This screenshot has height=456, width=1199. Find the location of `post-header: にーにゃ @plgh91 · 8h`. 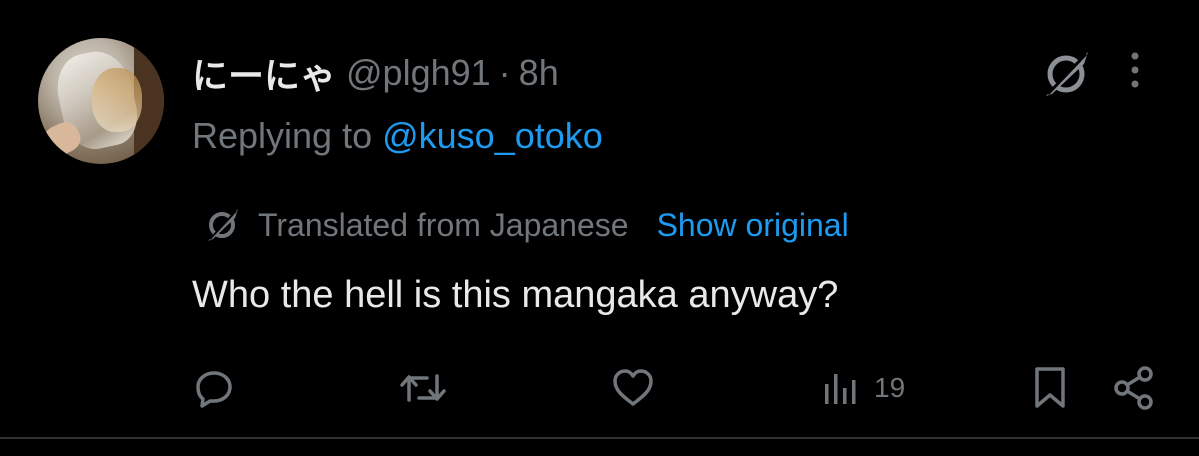

post-header: にーにゃ @plgh91 · 8h is located at coordinates (375, 73).